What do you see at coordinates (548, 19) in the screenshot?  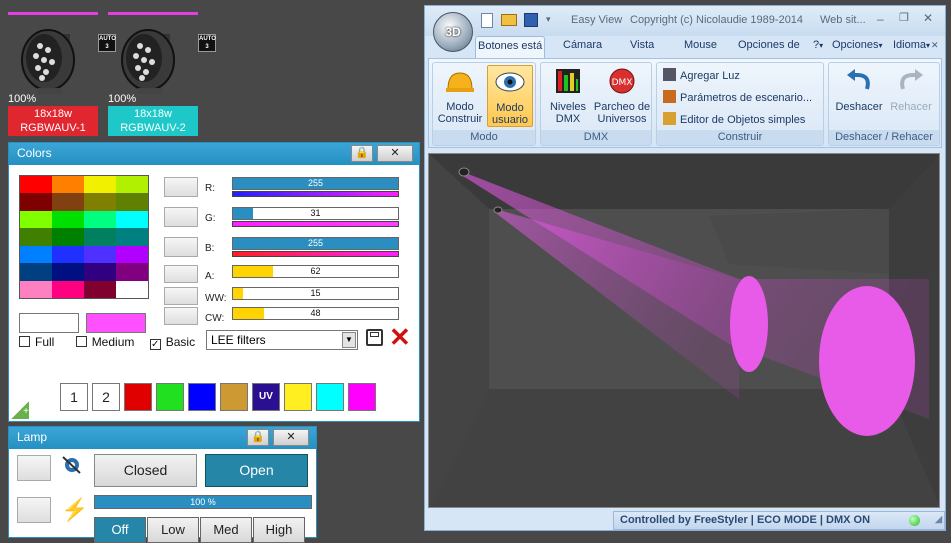 I see `quick-access-menu-icon: ▾` at bounding box center [548, 19].